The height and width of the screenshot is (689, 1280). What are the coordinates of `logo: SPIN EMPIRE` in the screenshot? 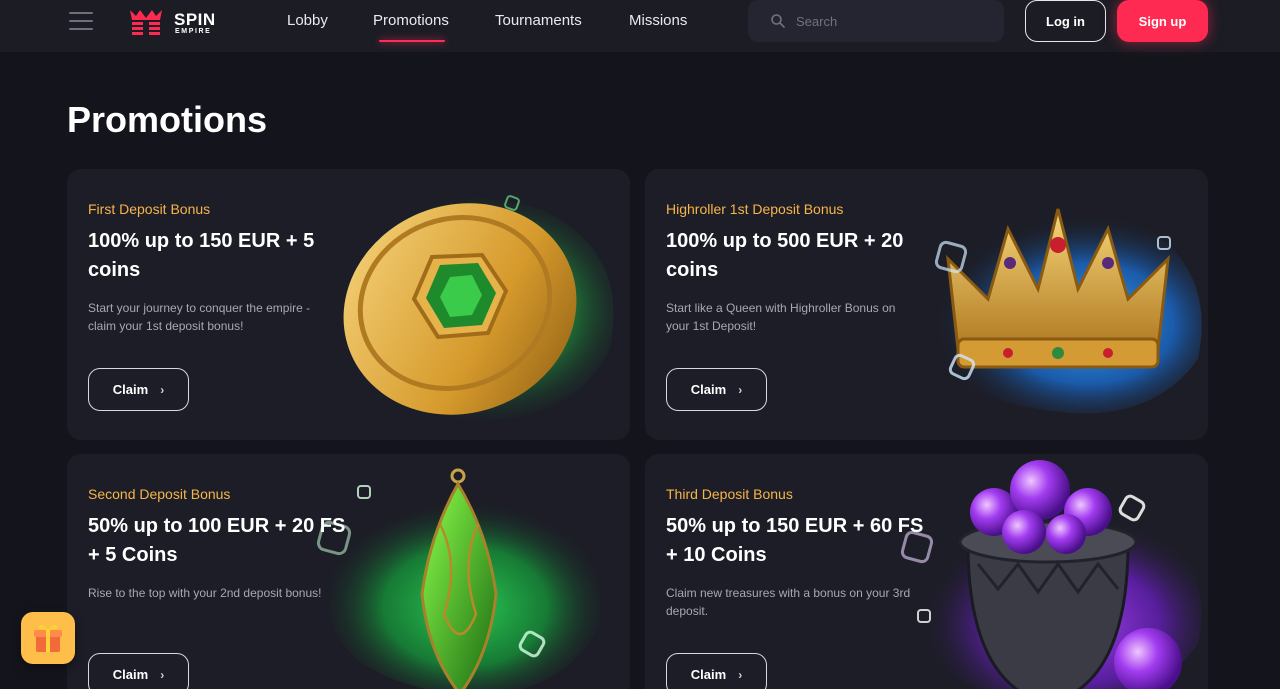 It's located at (178, 22).